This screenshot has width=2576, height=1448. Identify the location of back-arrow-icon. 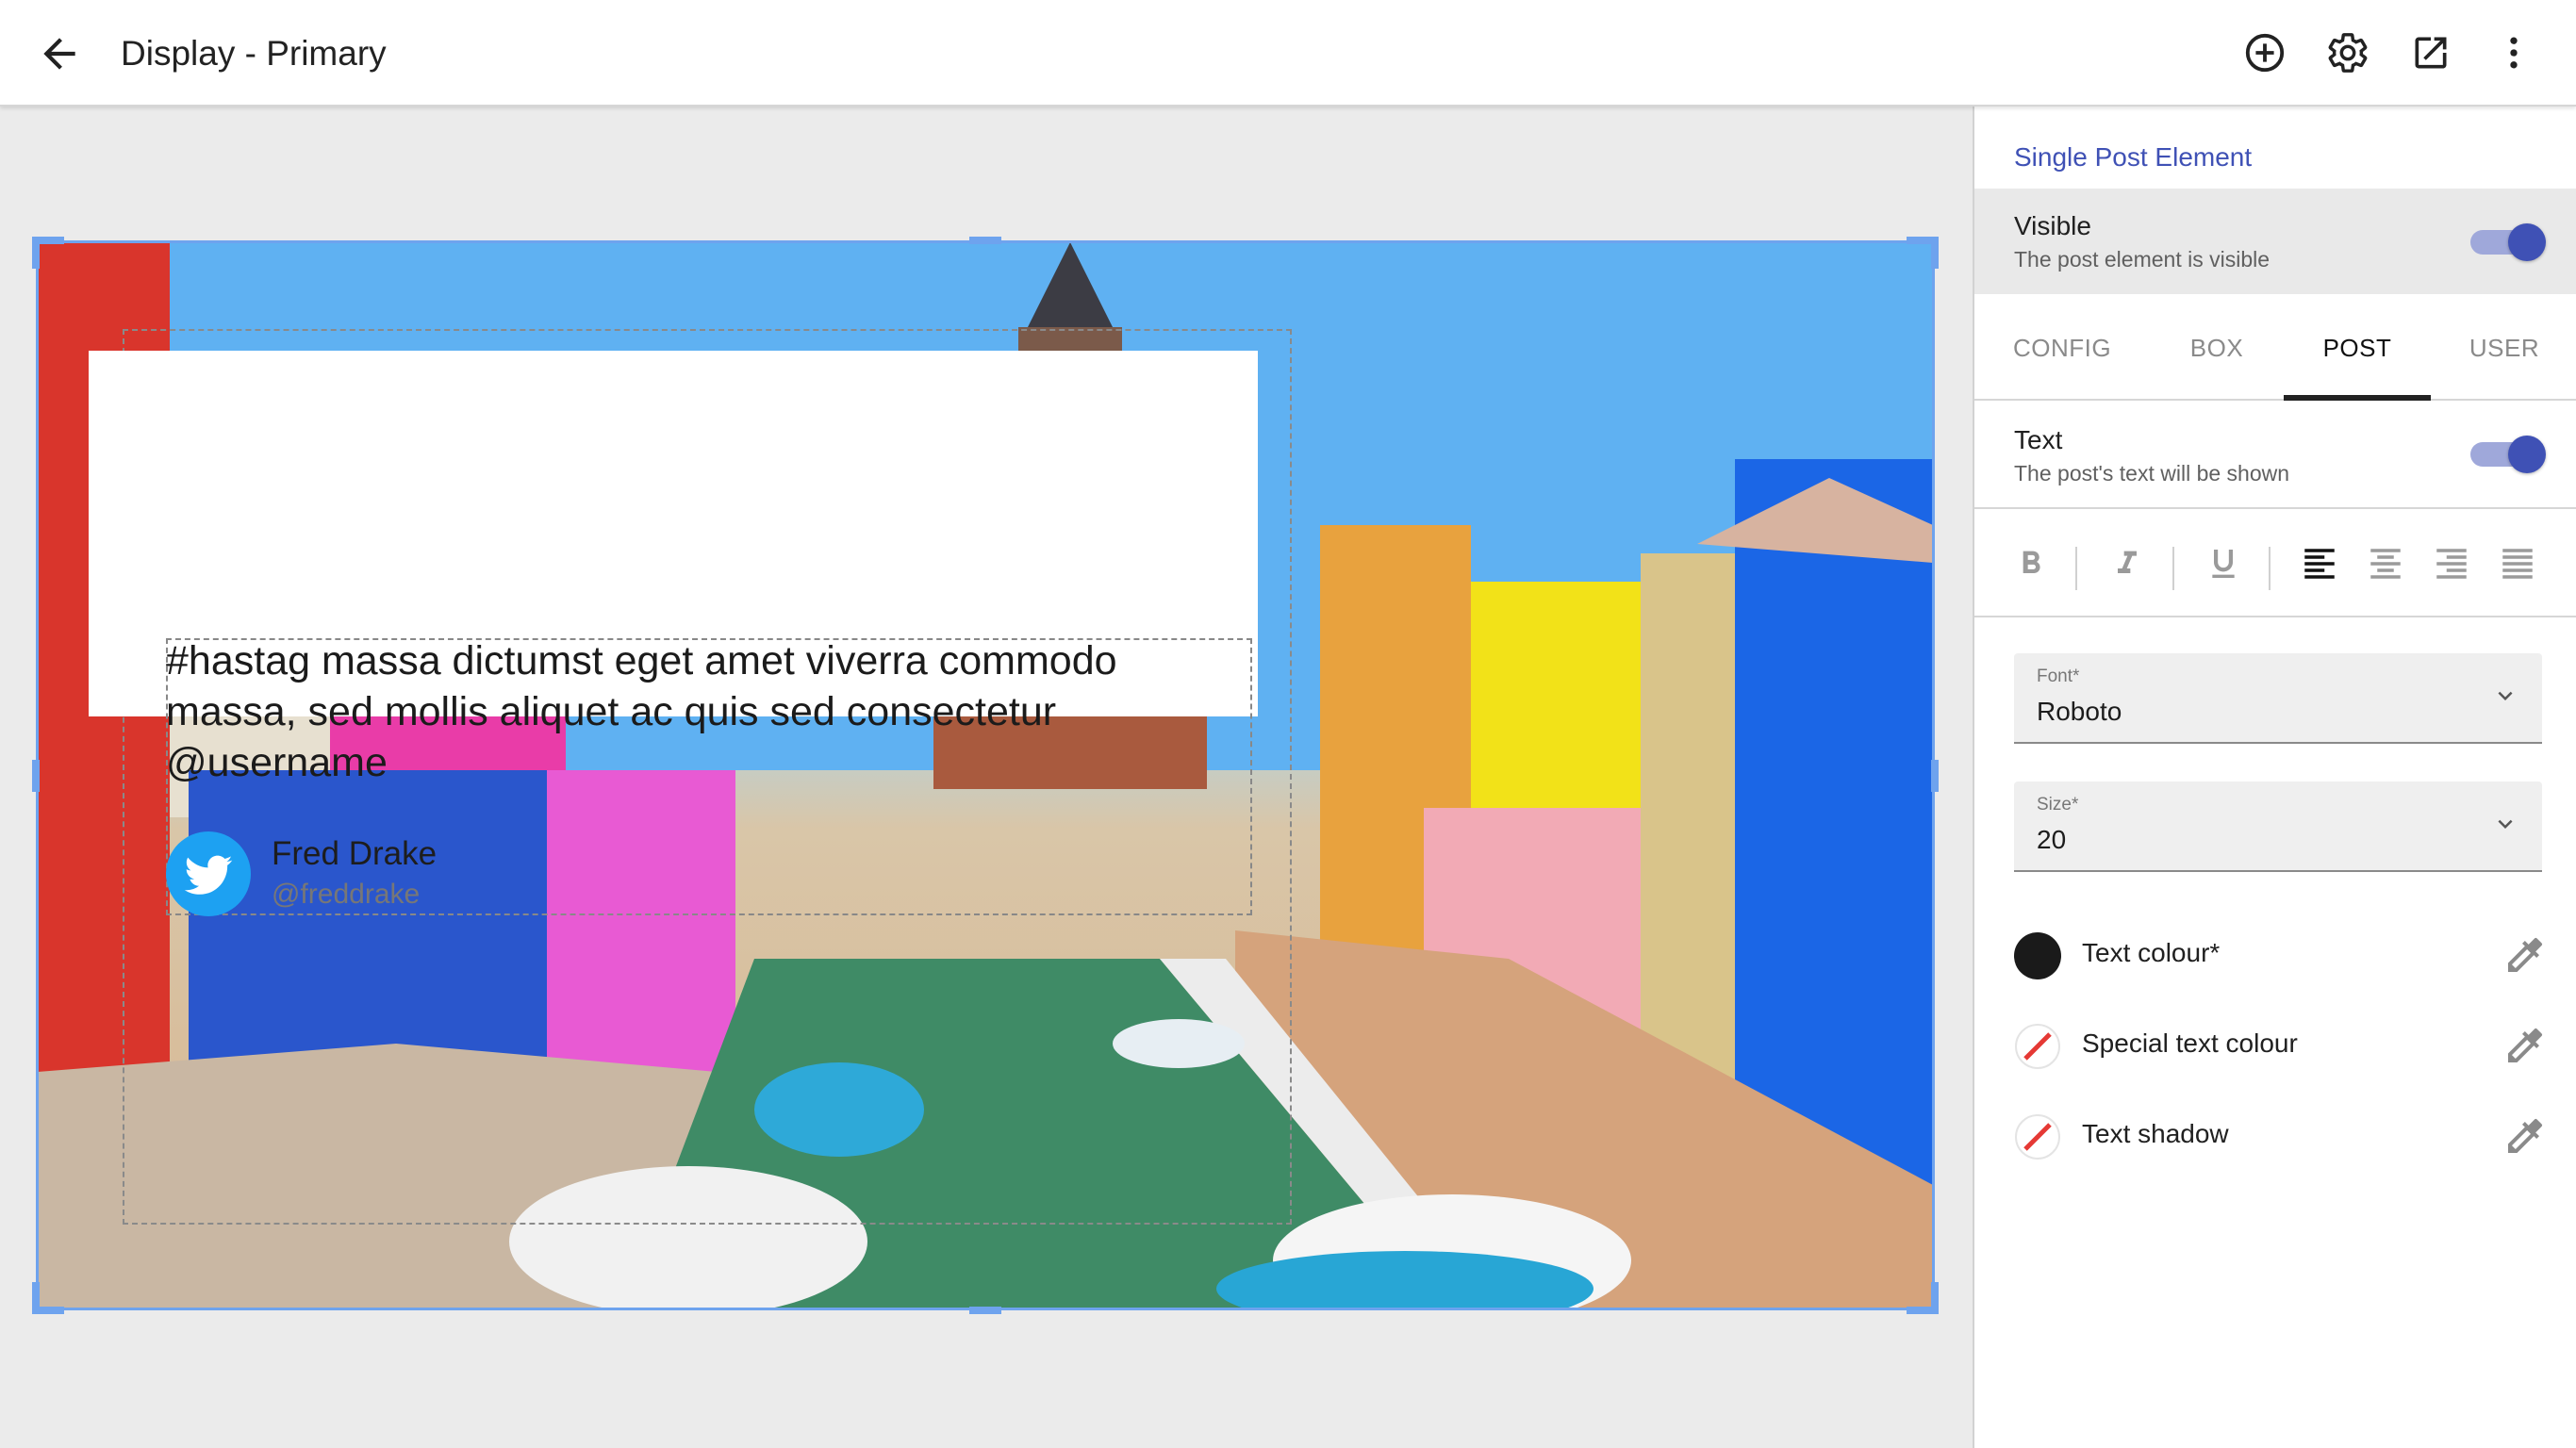
(59, 53).